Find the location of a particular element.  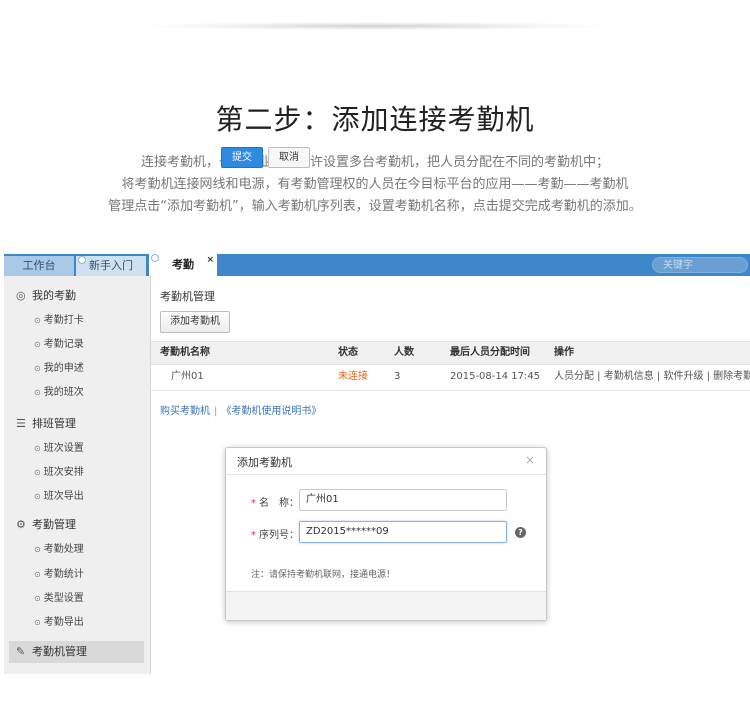

sidebar-item-shift-export: 班次导出 is located at coordinates (59, 497).